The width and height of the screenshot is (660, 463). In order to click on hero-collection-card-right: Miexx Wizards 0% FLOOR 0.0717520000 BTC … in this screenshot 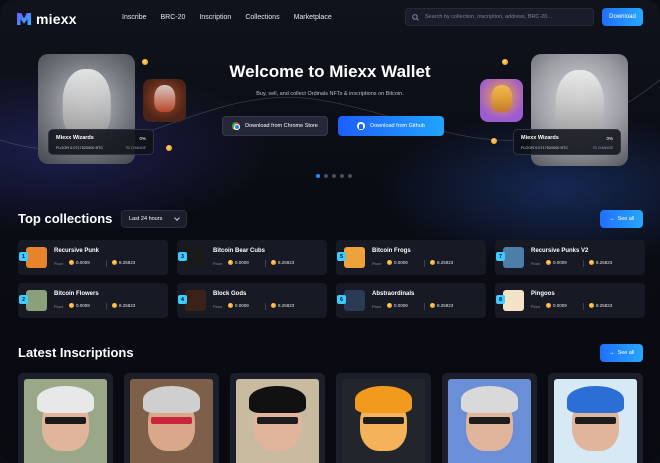, I will do `click(567, 142)`.